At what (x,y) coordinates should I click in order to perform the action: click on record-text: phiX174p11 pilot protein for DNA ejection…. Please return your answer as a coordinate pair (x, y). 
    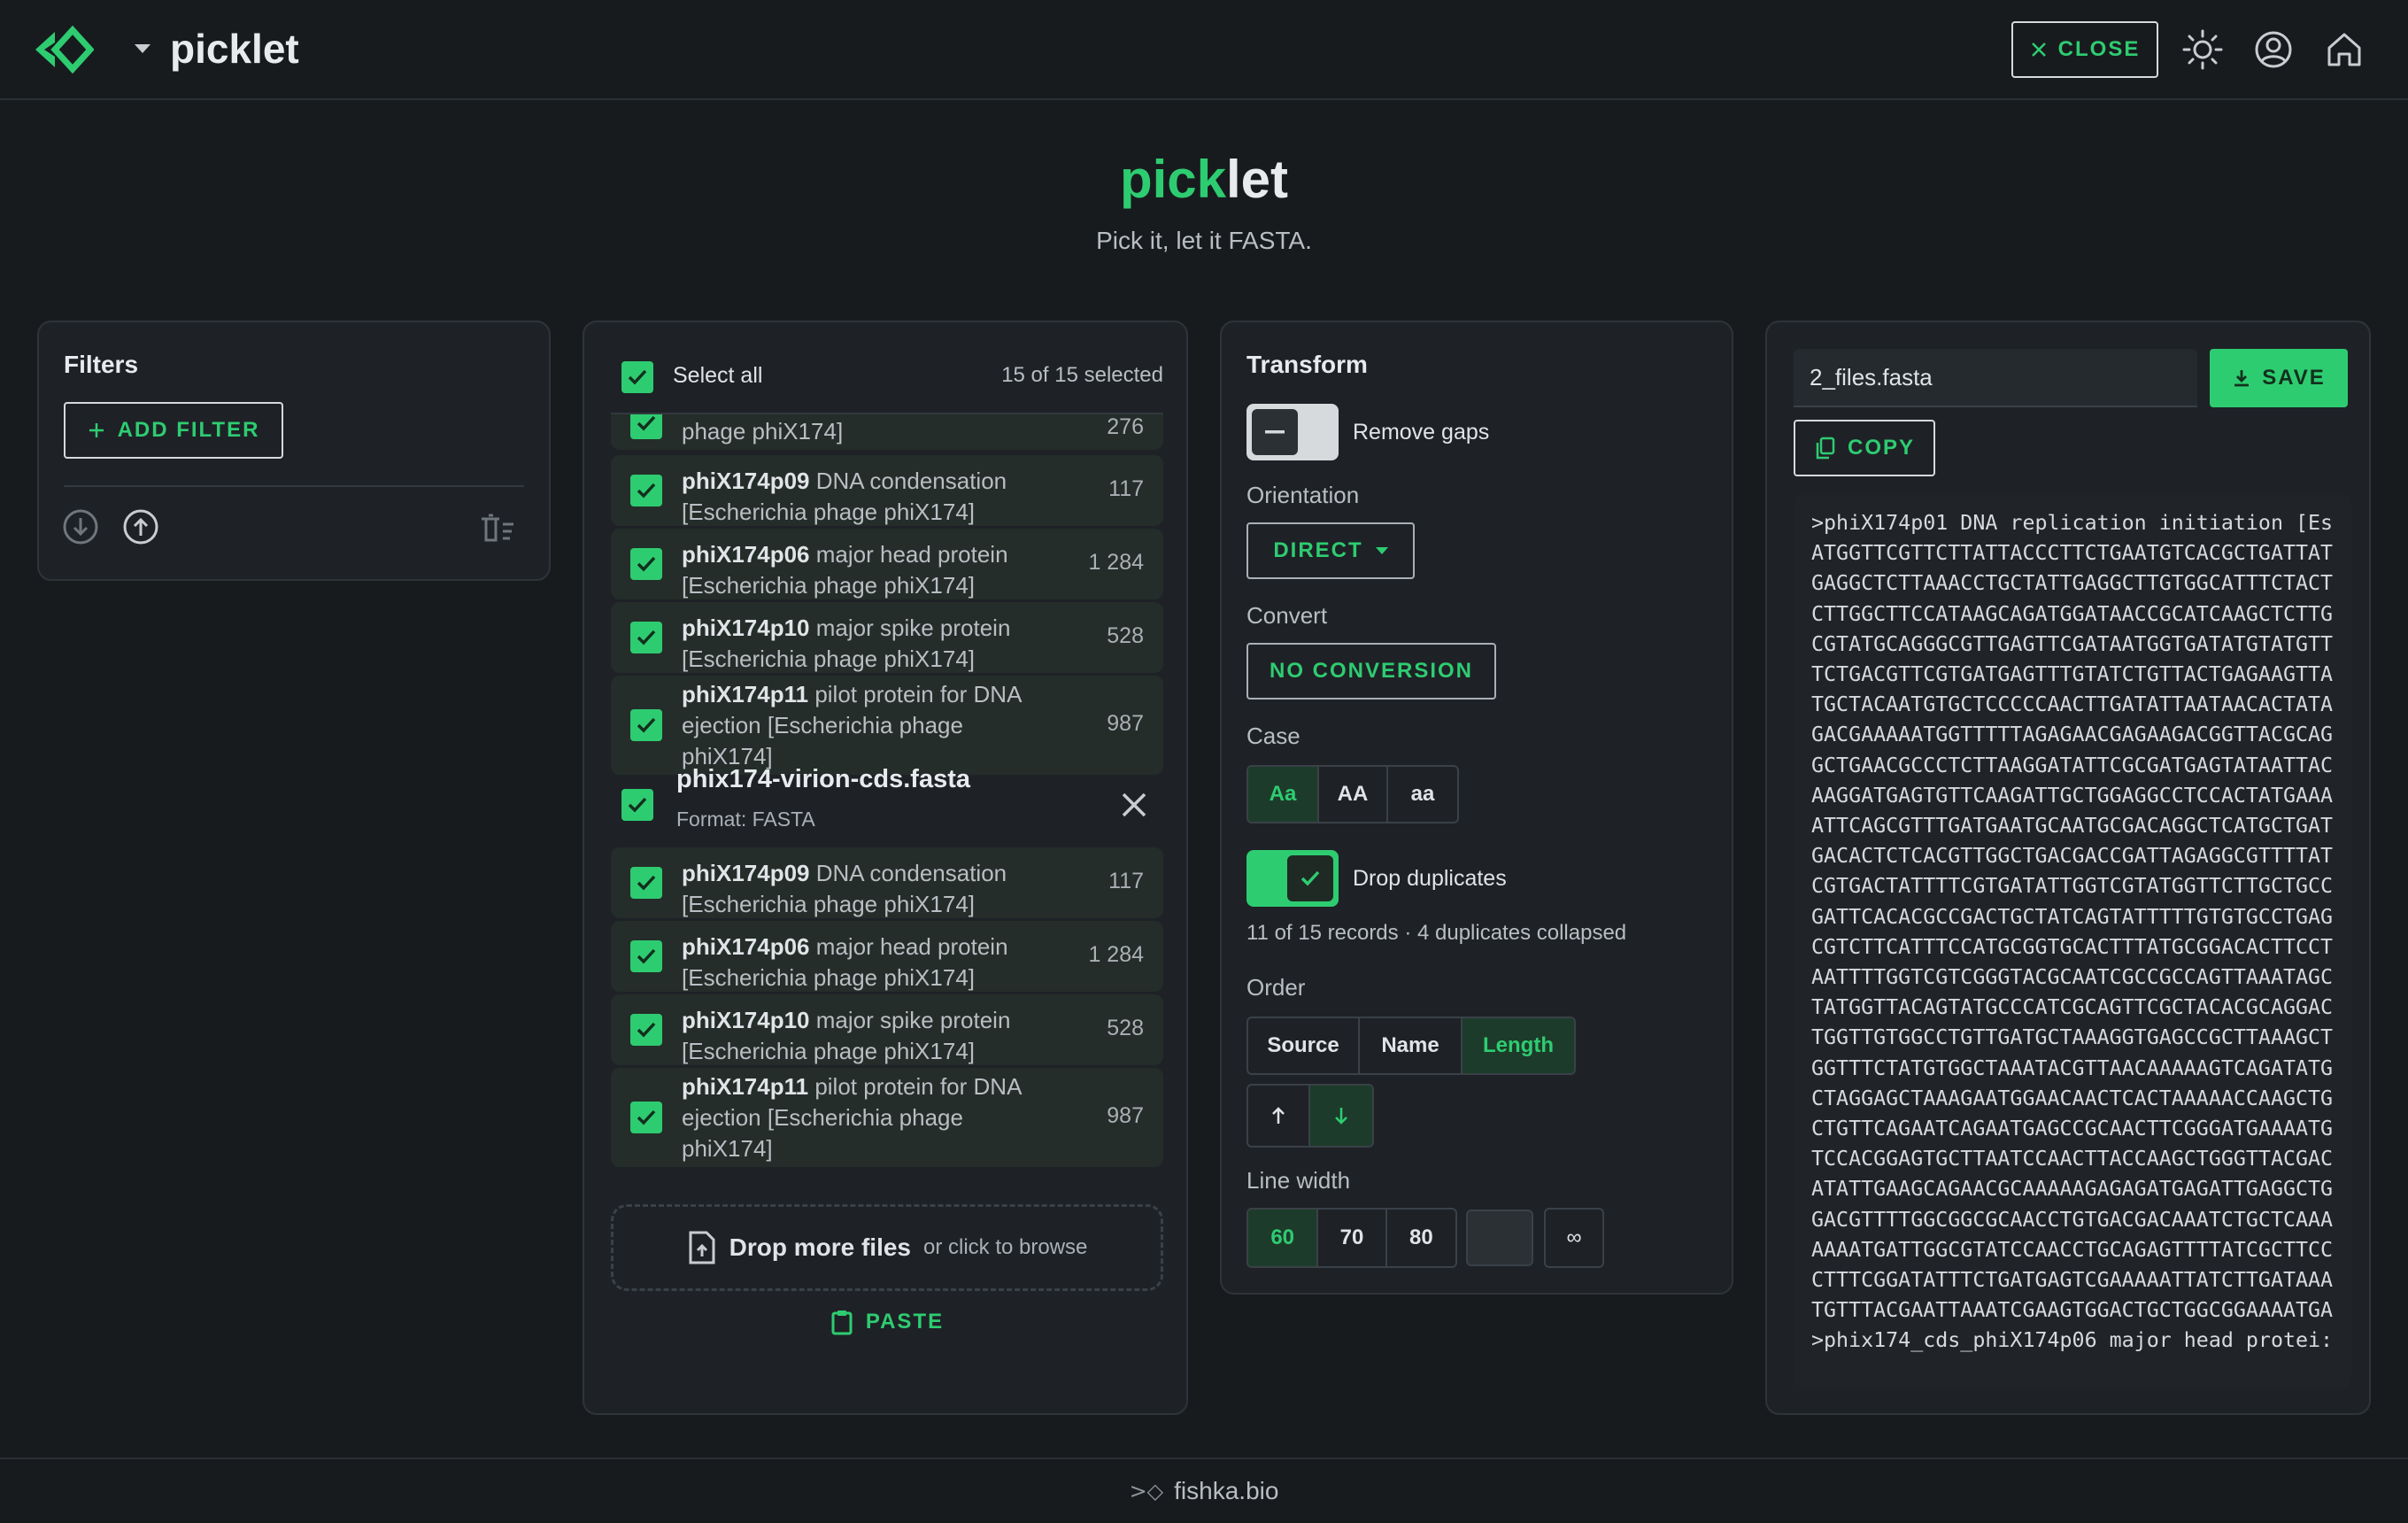
    Looking at the image, I should click on (885, 725).